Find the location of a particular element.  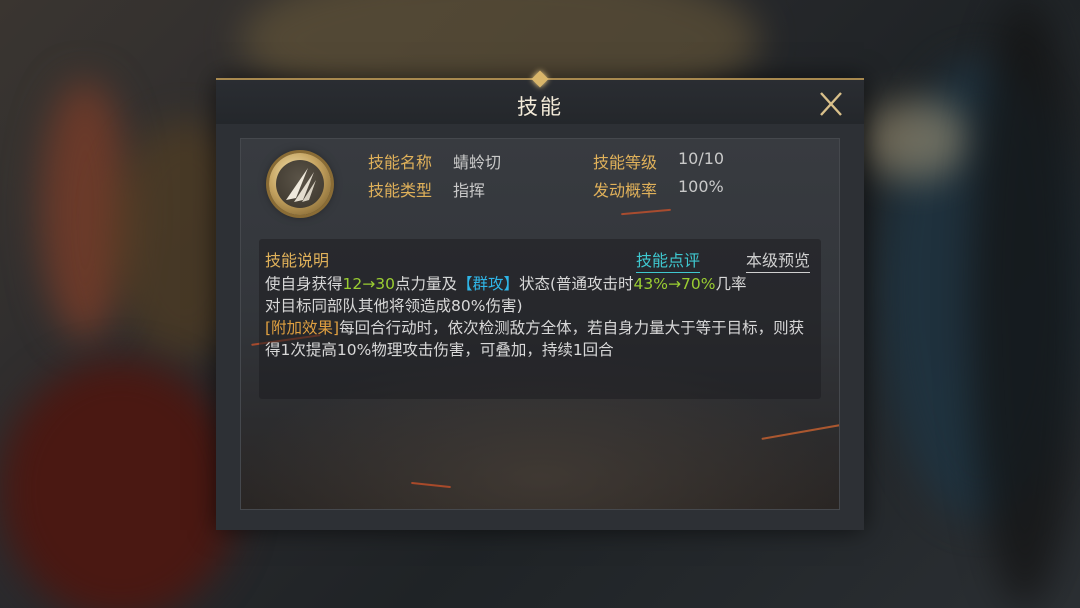

claw-slash-icon is located at coordinates (301, 185).